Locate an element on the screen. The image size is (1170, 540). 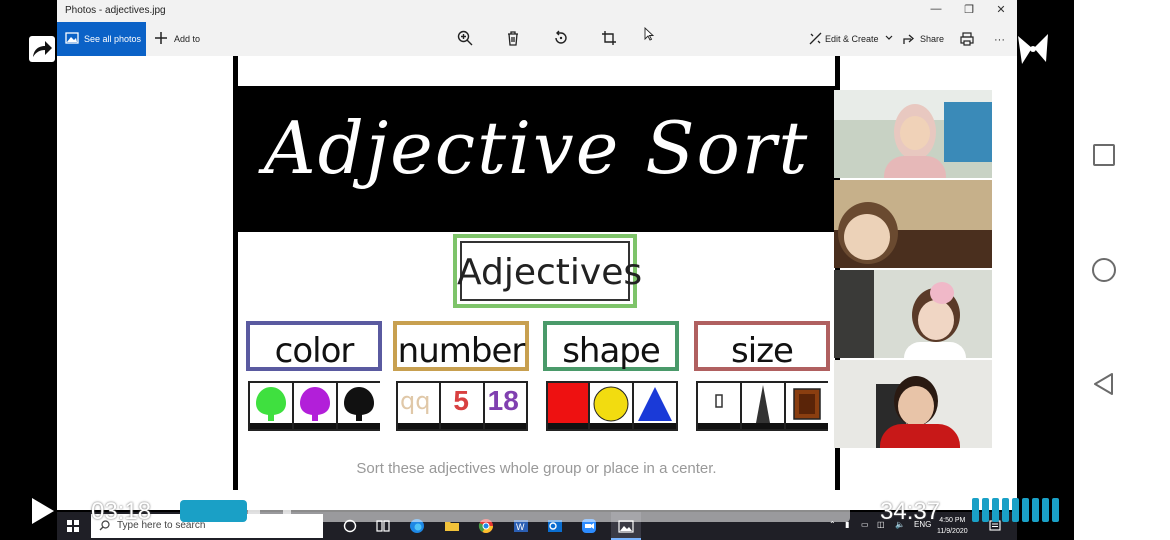
participant-video-teacher is located at coordinates (913, 134).